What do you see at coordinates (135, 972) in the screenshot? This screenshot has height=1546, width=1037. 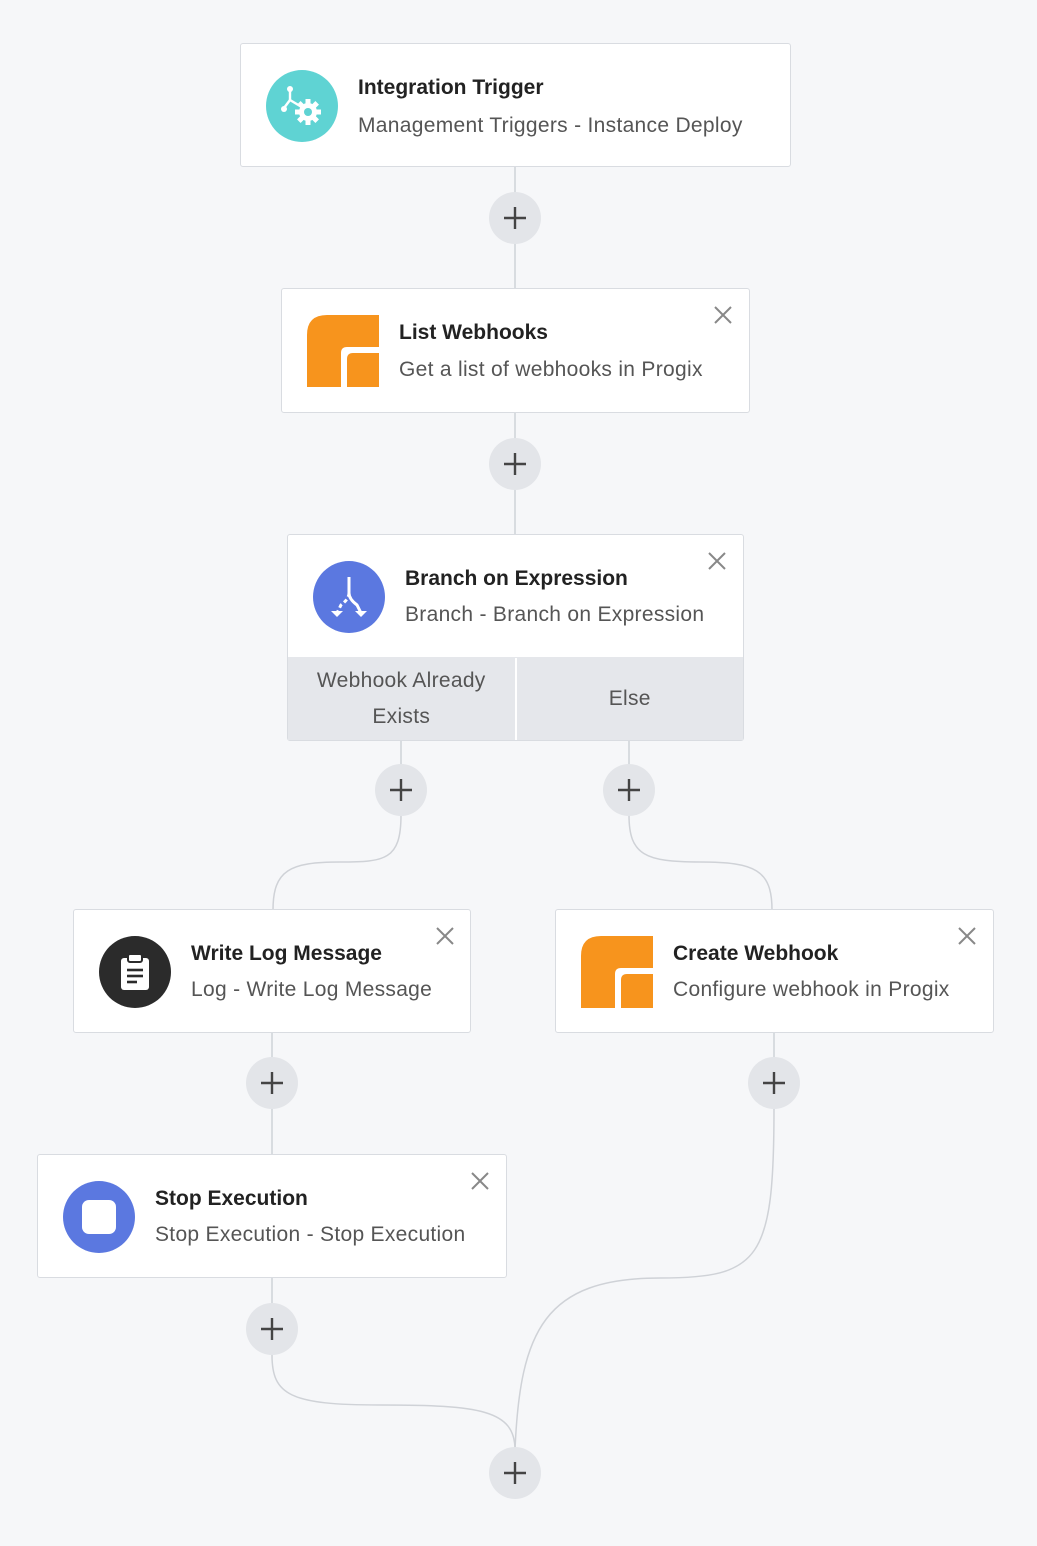 I see `clipboard-icon` at bounding box center [135, 972].